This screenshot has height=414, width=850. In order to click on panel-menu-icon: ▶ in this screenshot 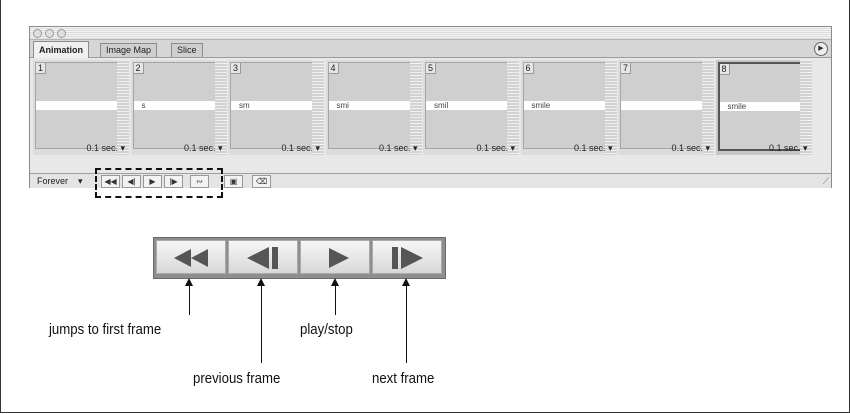, I will do `click(821, 49)`.